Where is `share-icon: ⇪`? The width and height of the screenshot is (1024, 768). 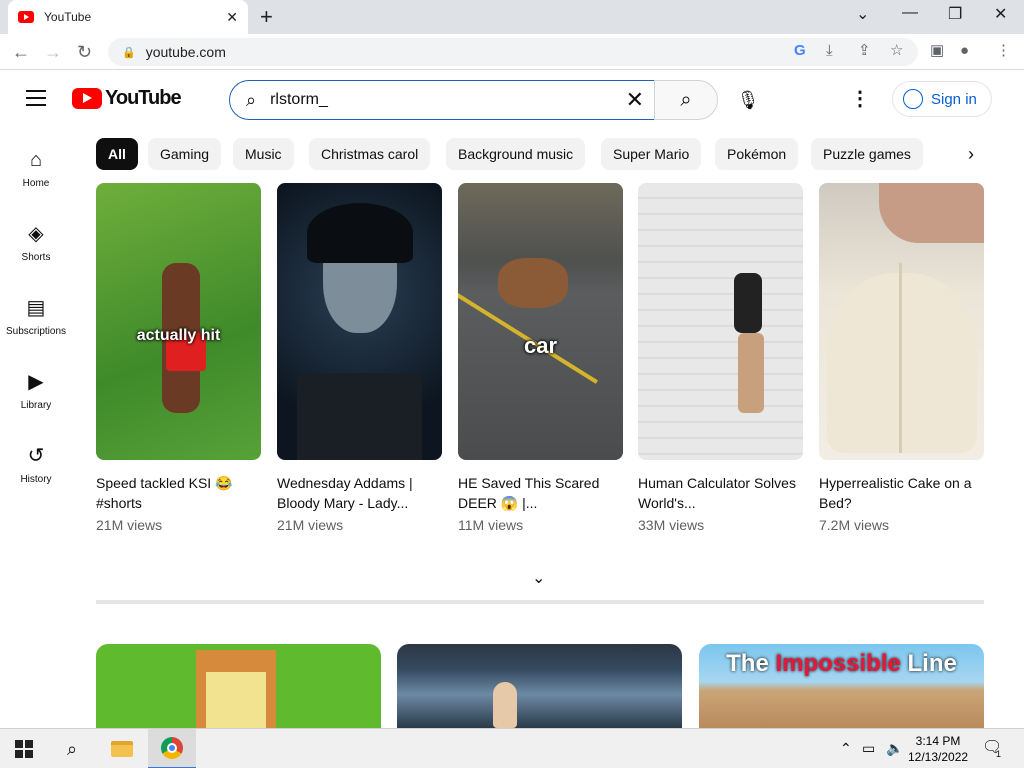
share-icon: ⇪ is located at coordinates (864, 51).